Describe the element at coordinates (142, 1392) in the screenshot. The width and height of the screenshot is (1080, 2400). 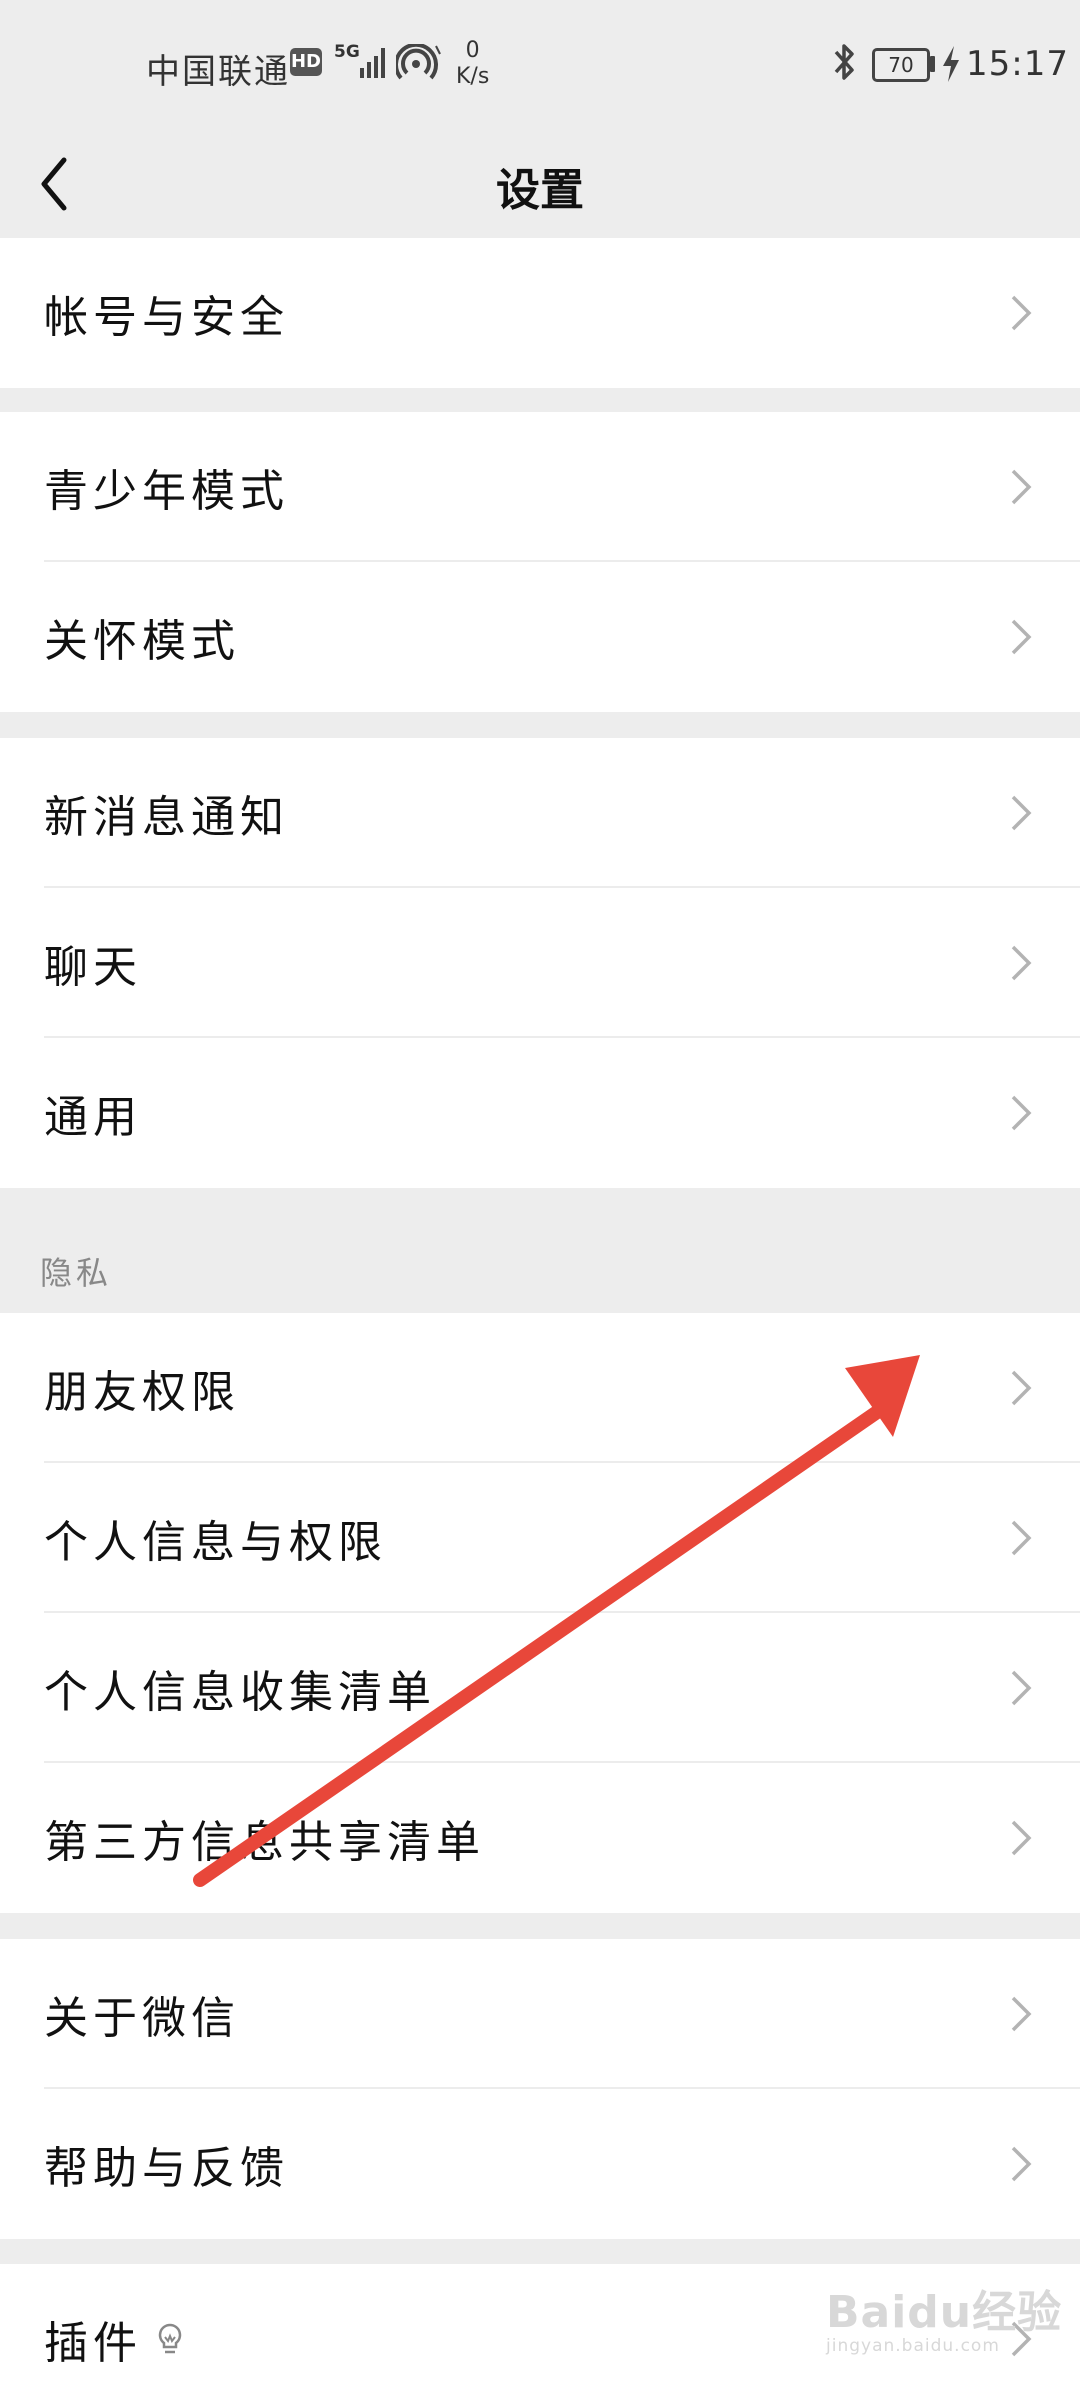
I see `settings-item-label: 朋友权限` at that location.